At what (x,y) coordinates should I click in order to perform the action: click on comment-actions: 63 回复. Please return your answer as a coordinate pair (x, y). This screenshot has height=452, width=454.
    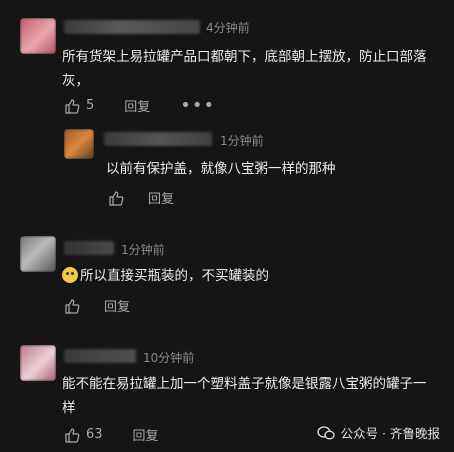
    Looking at the image, I should click on (111, 434).